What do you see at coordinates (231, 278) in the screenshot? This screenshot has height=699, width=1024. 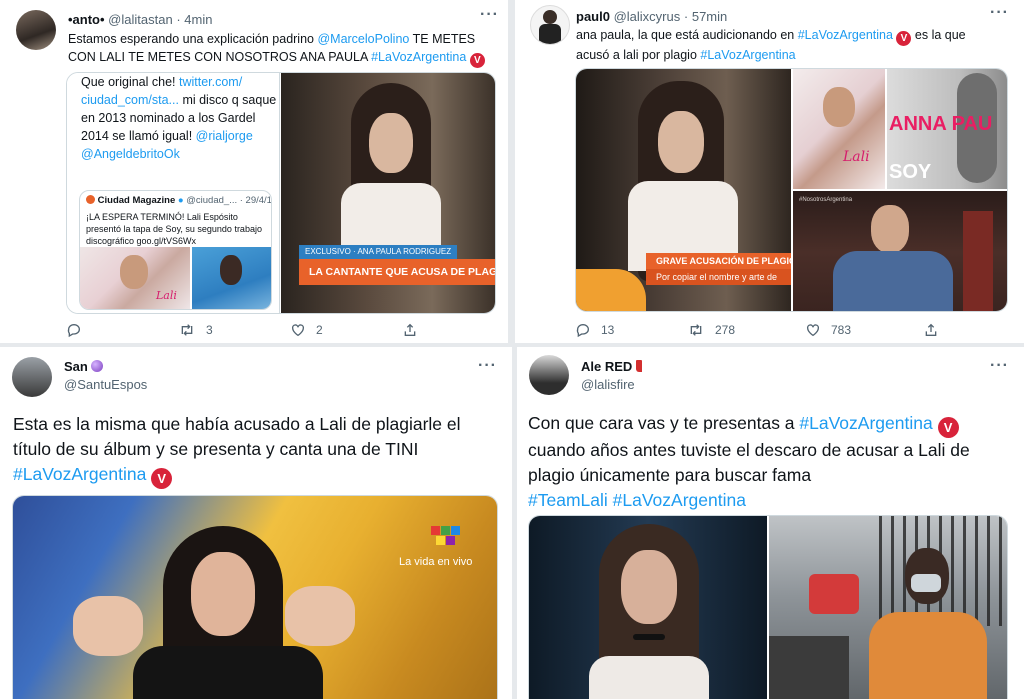 I see `singer-photo` at bounding box center [231, 278].